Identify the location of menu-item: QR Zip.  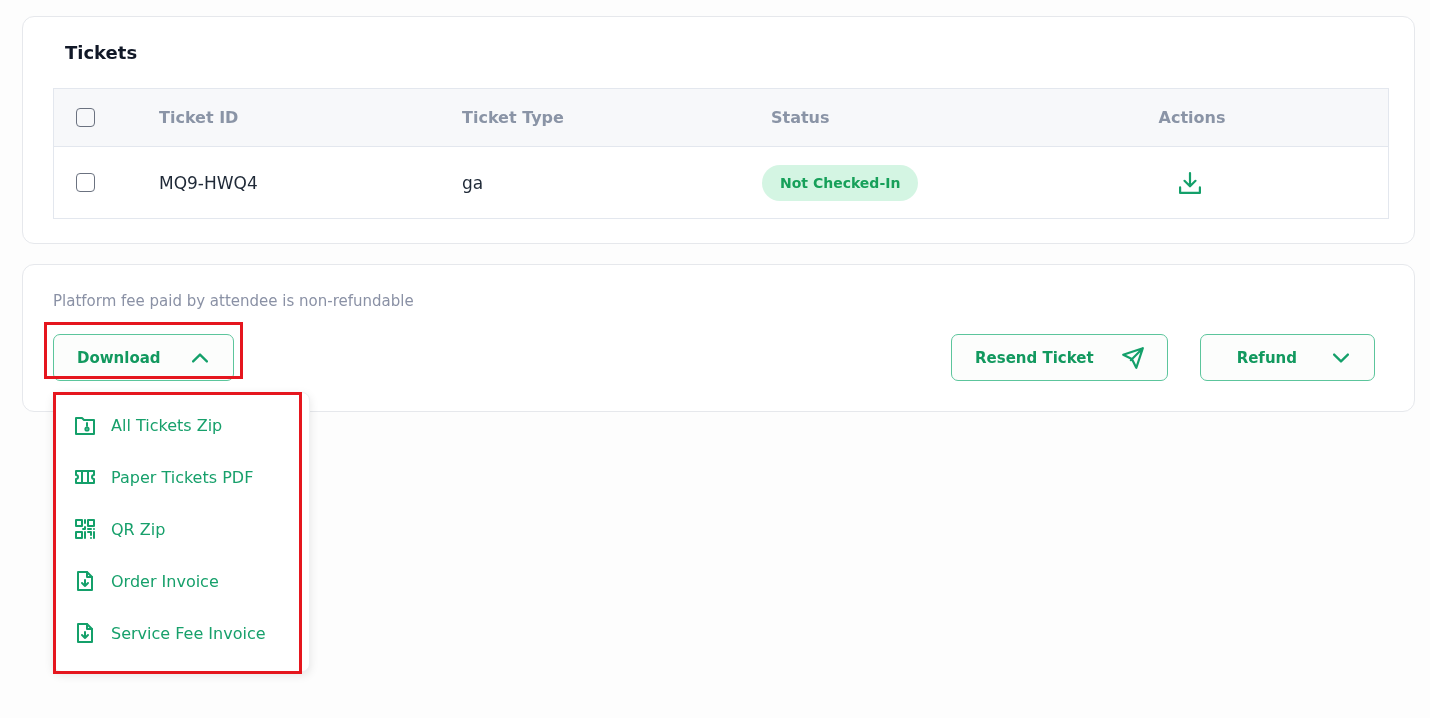
(181, 529).